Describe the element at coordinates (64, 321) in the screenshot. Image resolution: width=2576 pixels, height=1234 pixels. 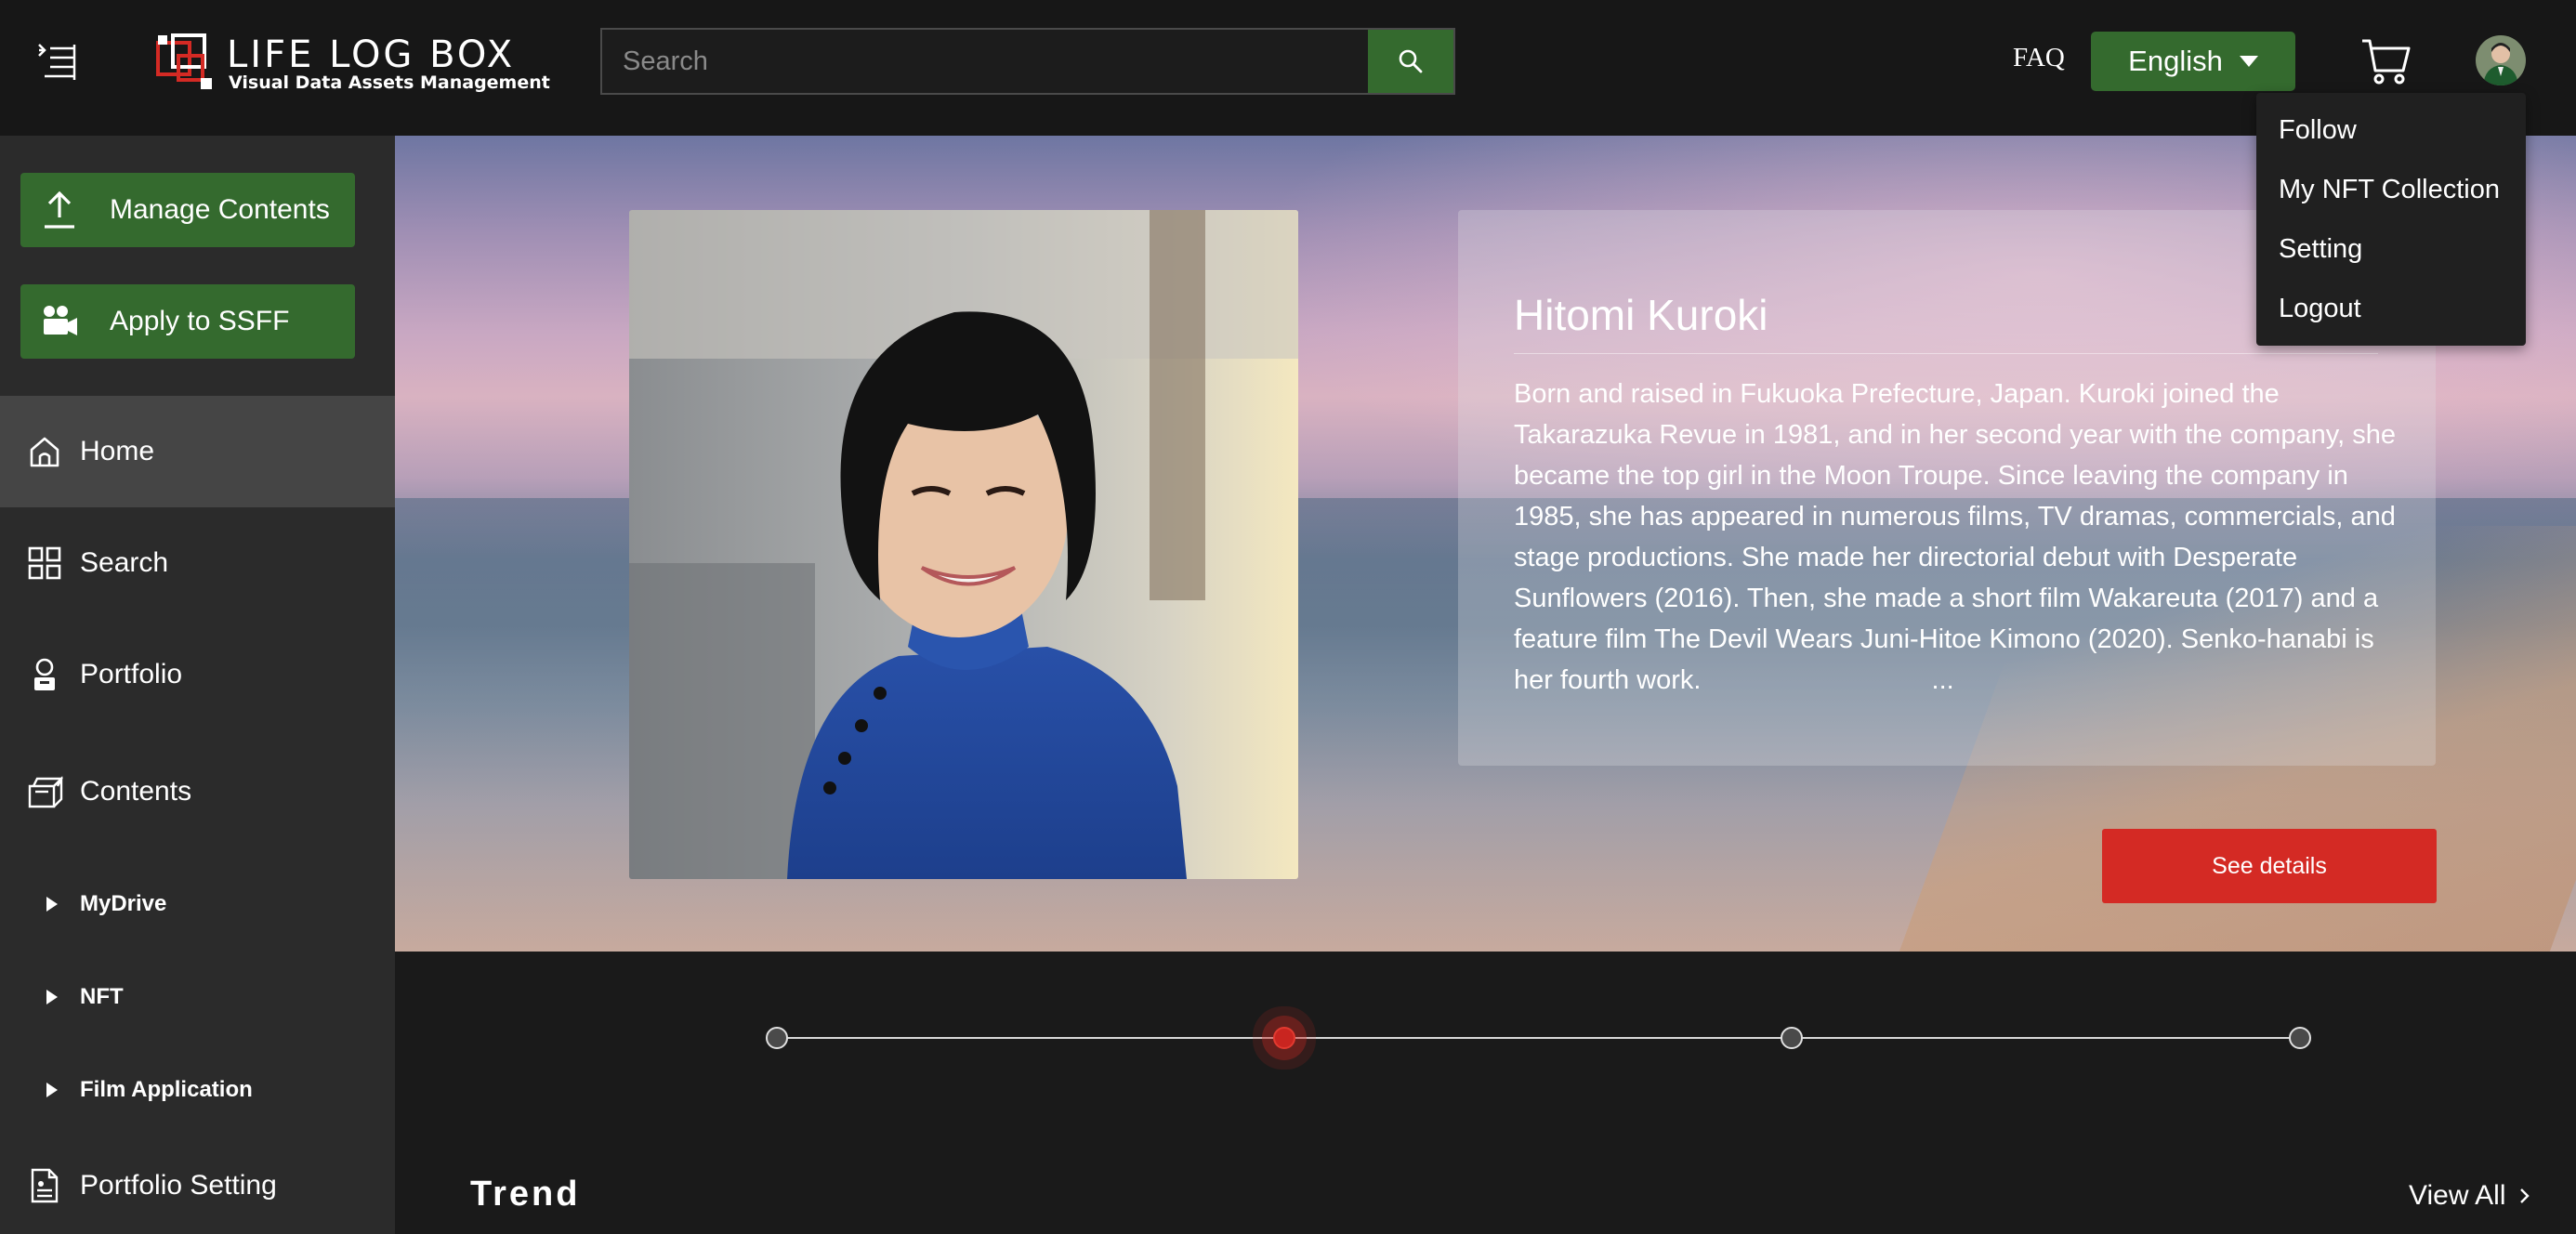
I see `video-camera-icon` at that location.